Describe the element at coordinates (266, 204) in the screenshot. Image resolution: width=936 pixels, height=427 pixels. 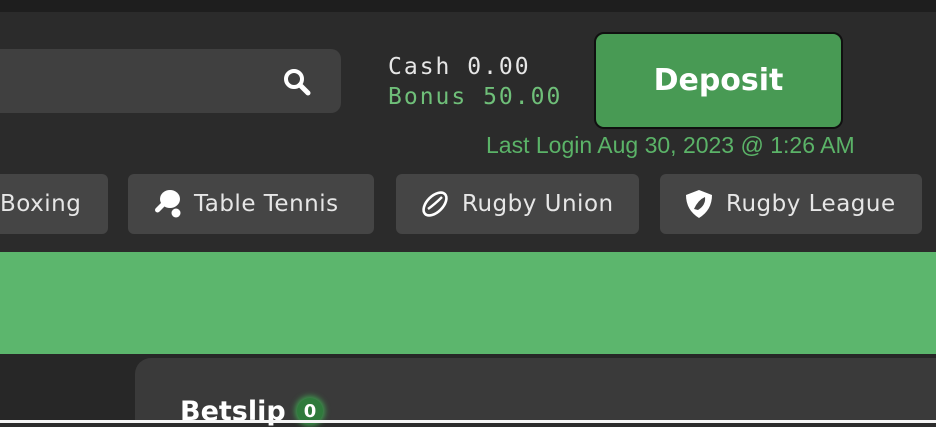
I see `sport-tab-label: Table Tennis` at that location.